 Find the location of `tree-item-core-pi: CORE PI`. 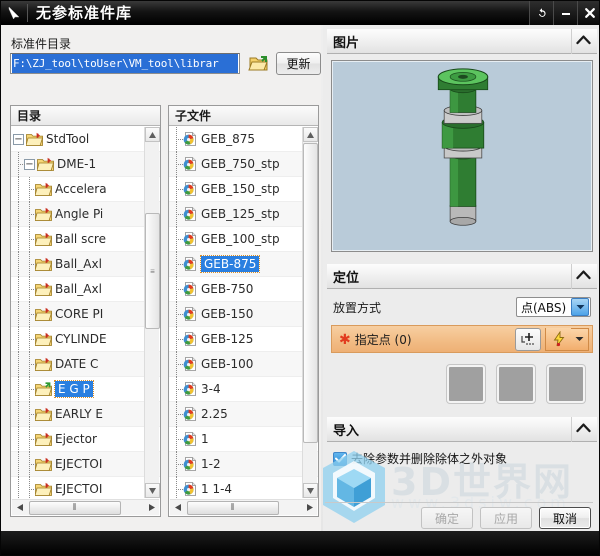

tree-item-core-pi: CORE PI is located at coordinates (85, 314).